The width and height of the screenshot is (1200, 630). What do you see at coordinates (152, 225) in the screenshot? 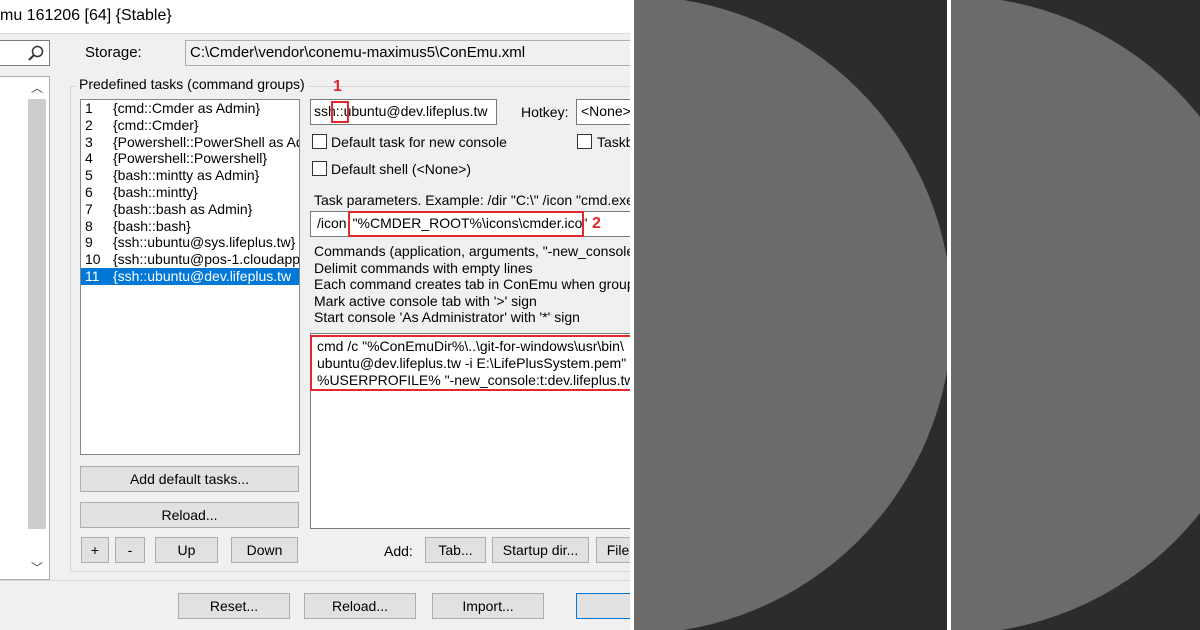
I see `task-name: {bash::bash}` at bounding box center [152, 225].